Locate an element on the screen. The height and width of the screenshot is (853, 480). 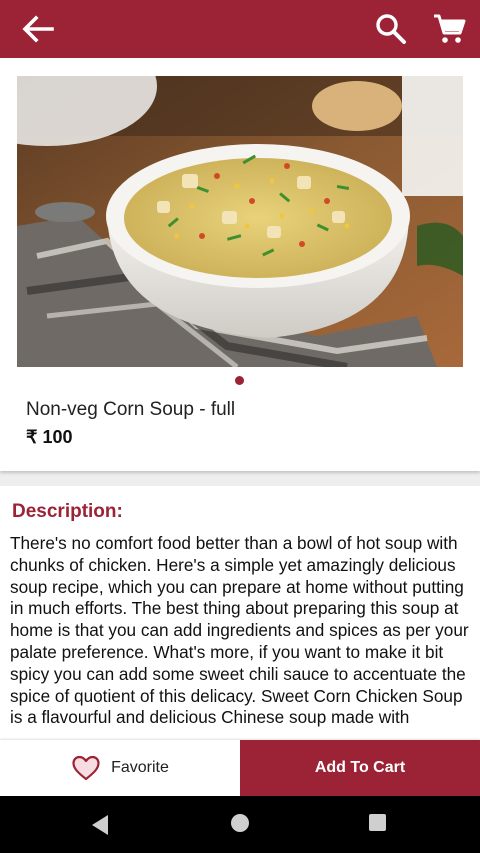
app-bar is located at coordinates (240, 29).